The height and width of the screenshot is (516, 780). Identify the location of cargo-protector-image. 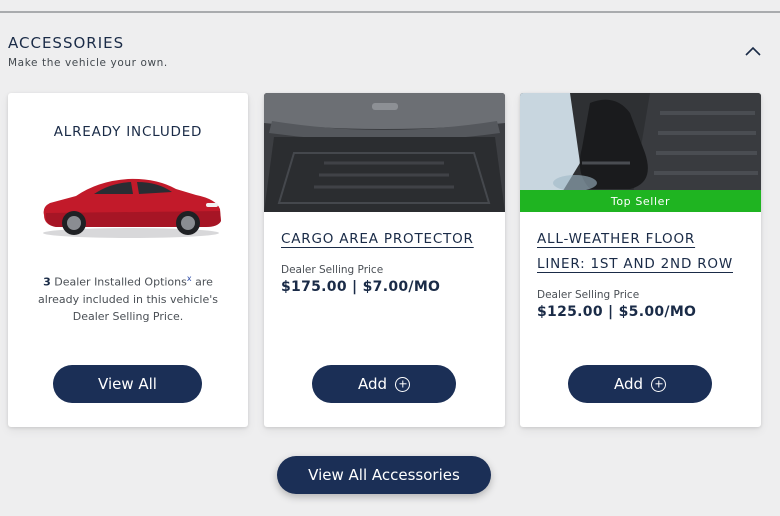
(384, 152).